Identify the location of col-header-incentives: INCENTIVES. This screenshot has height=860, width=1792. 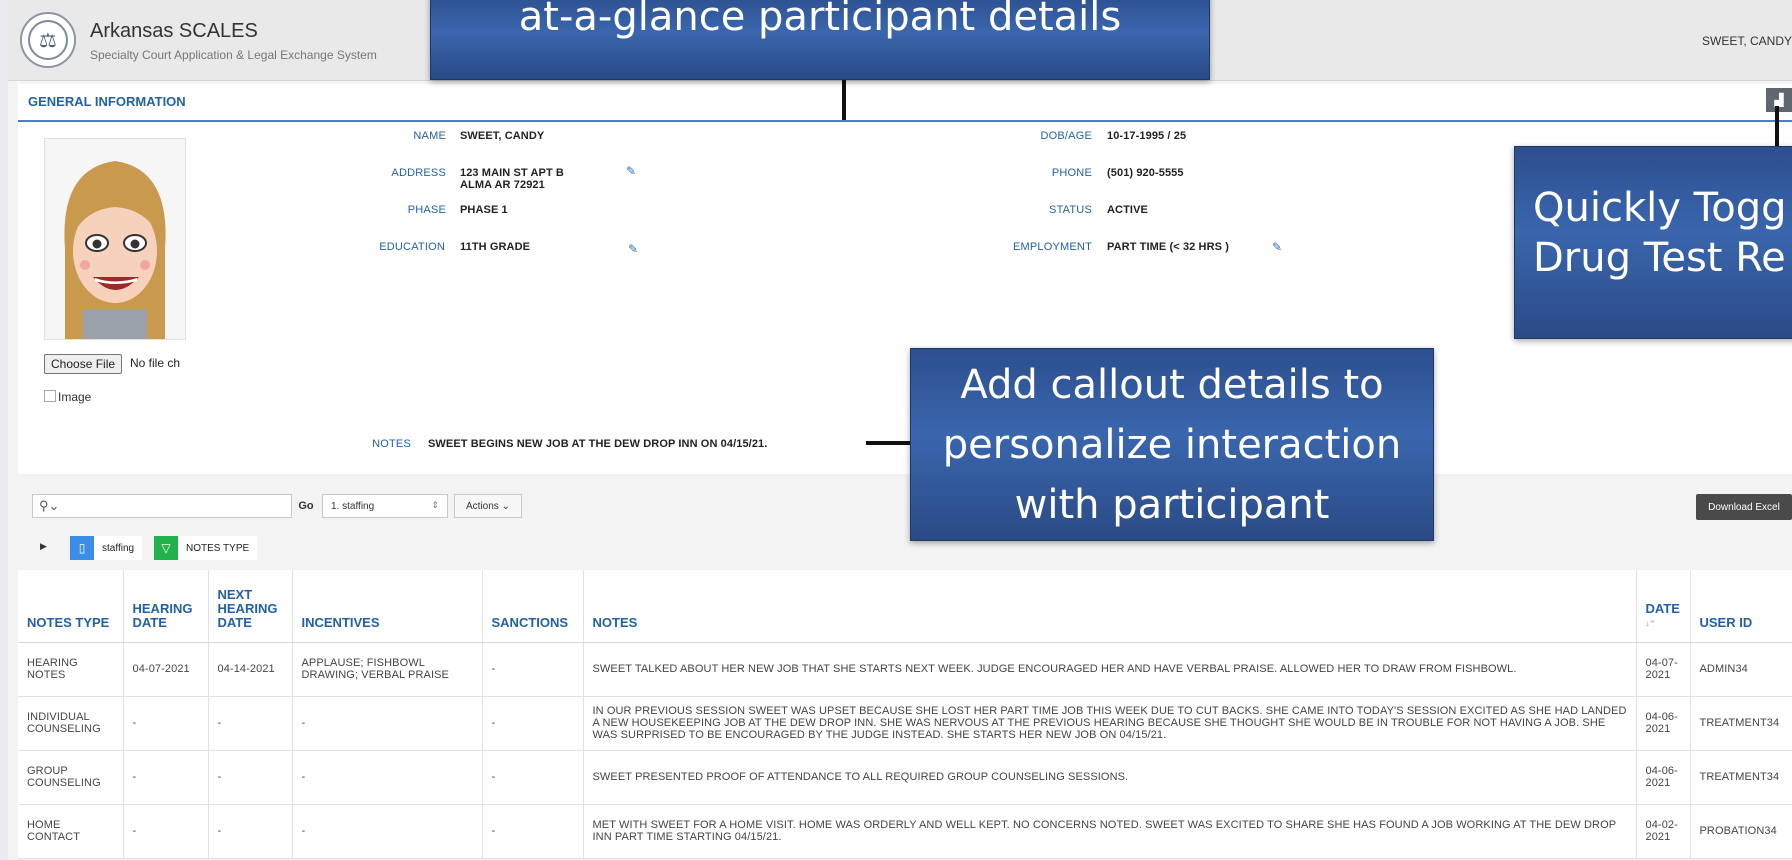
(387, 606).